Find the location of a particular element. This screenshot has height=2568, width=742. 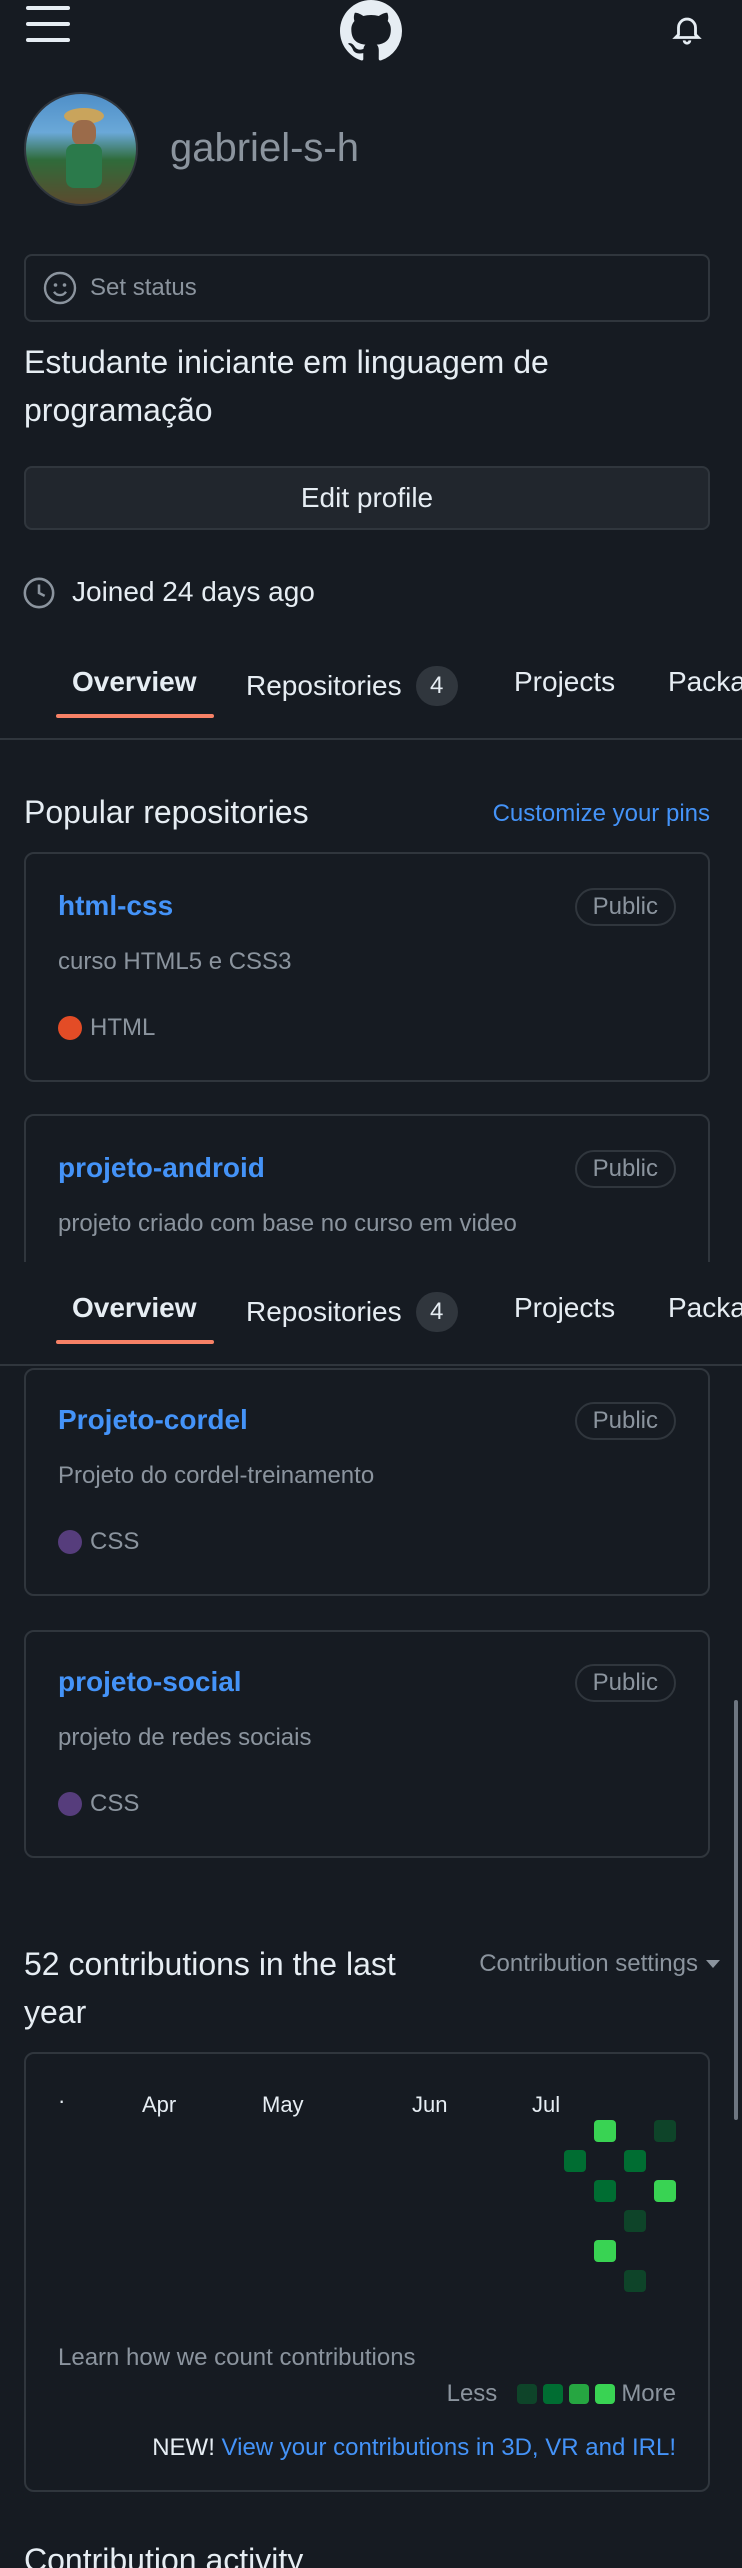

legend: Less More is located at coordinates (561, 2394).